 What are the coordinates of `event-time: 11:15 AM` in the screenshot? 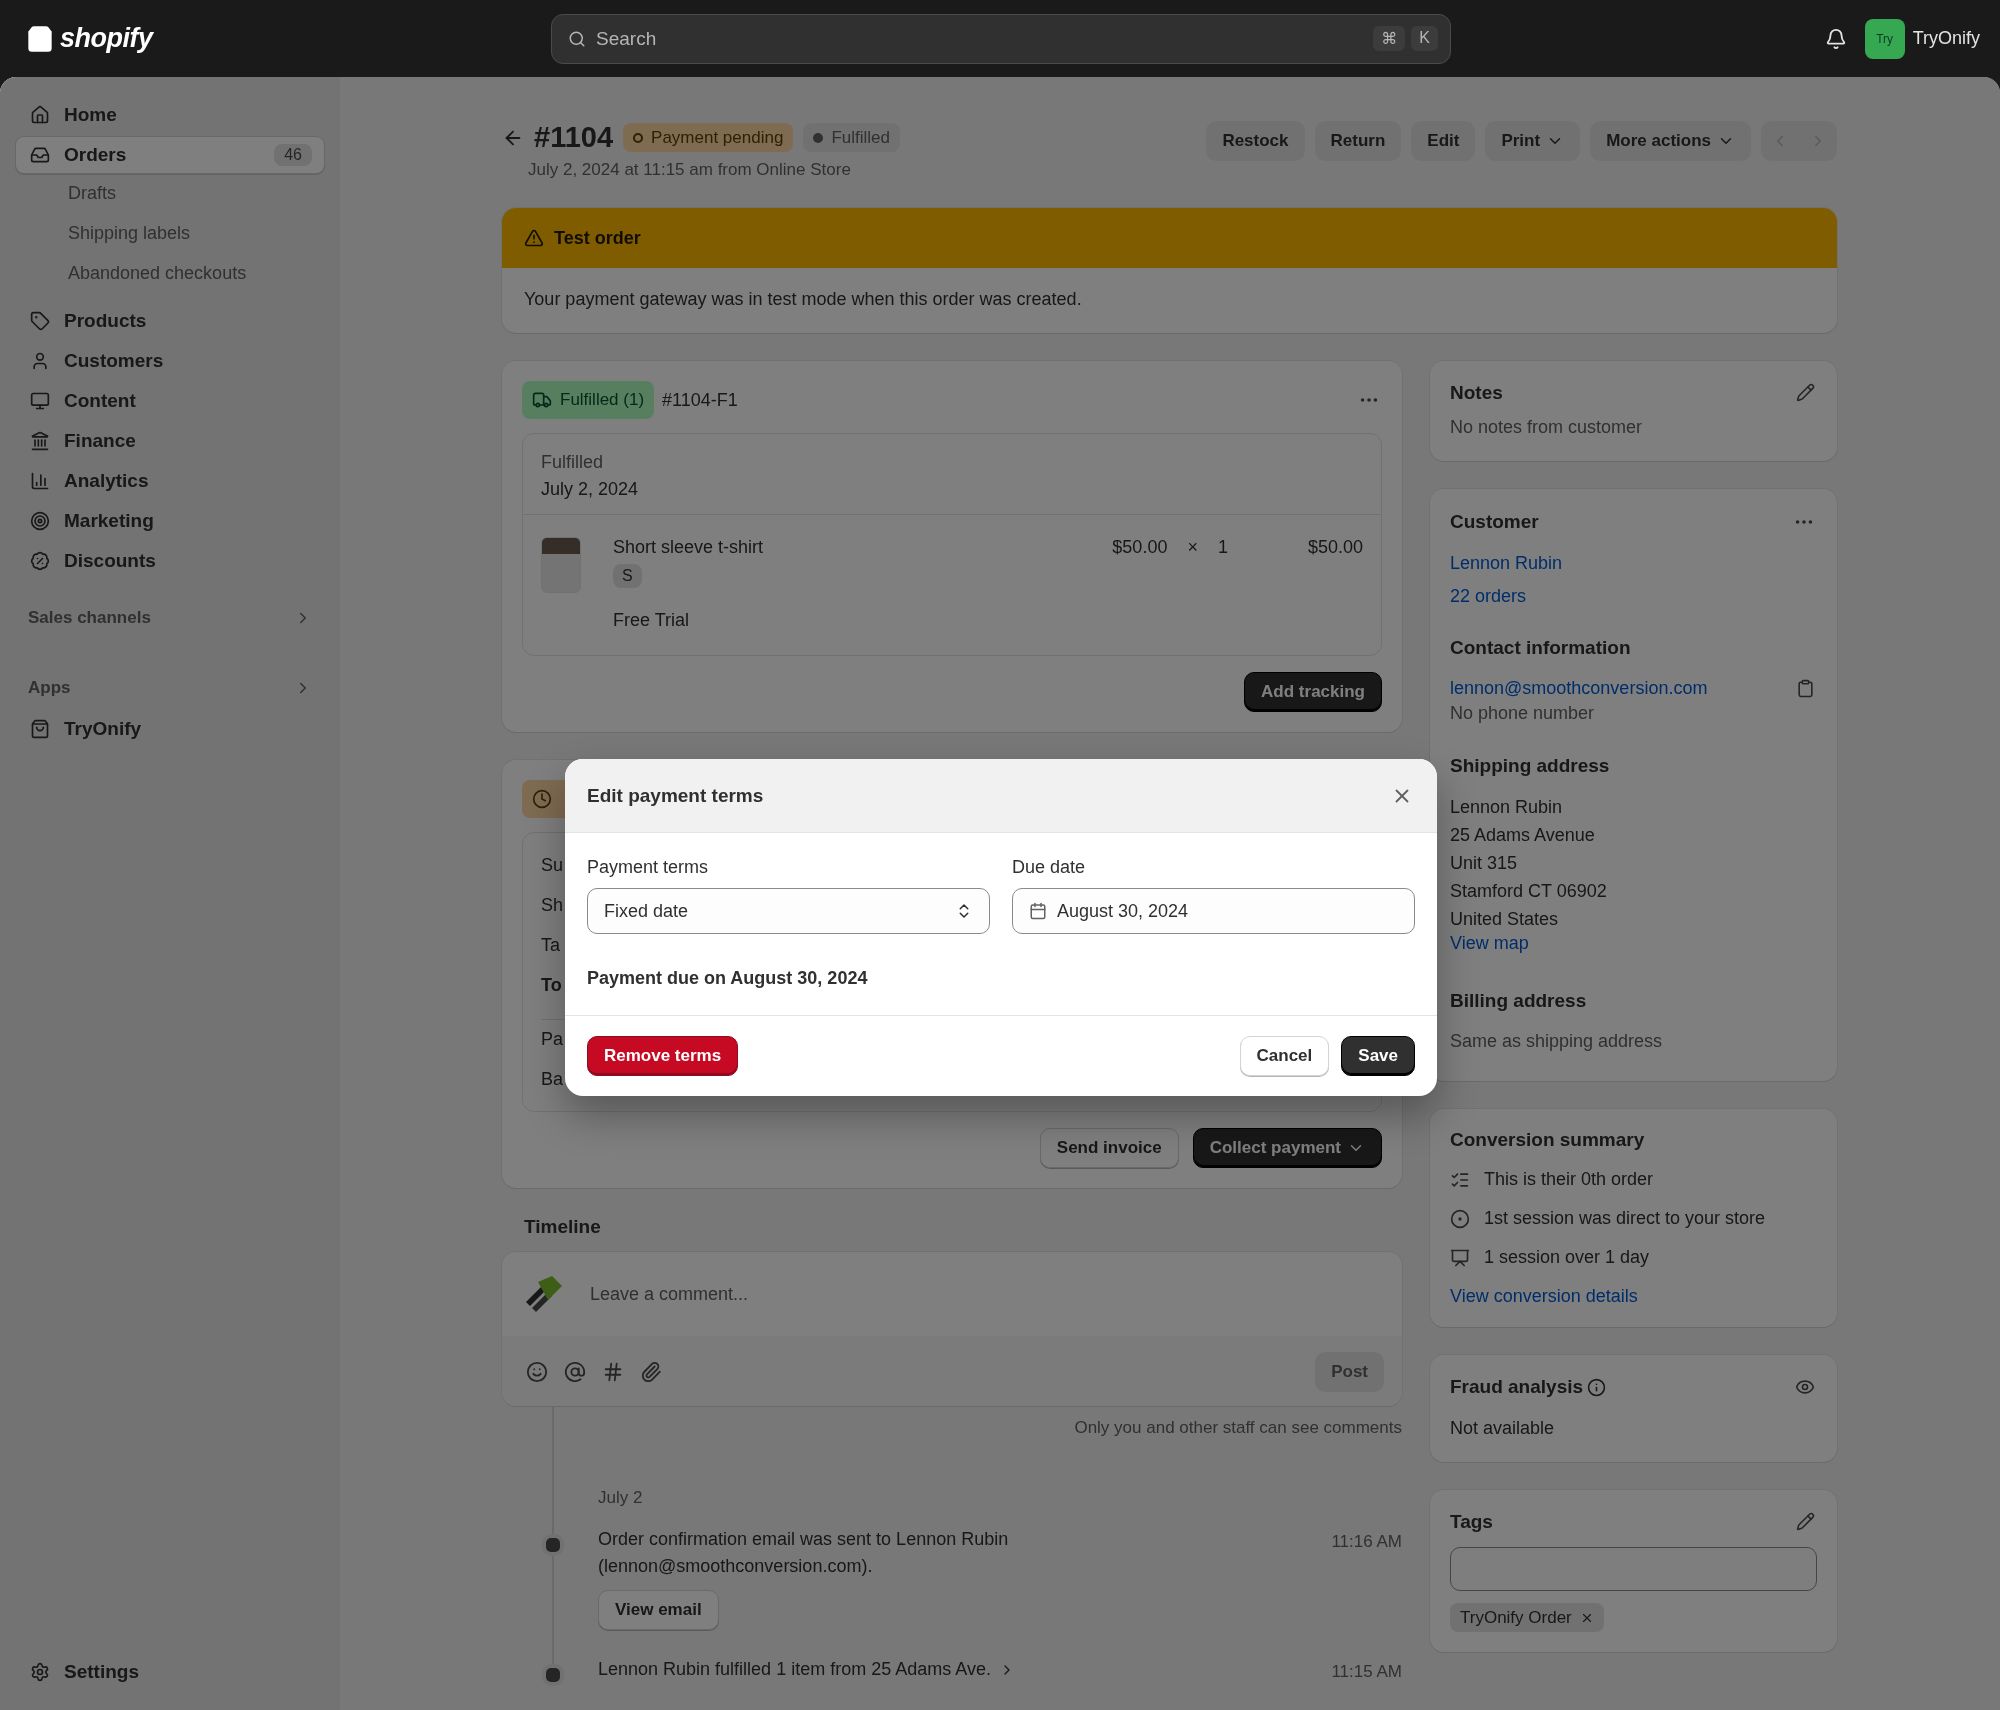 It's located at (1366, 1672).